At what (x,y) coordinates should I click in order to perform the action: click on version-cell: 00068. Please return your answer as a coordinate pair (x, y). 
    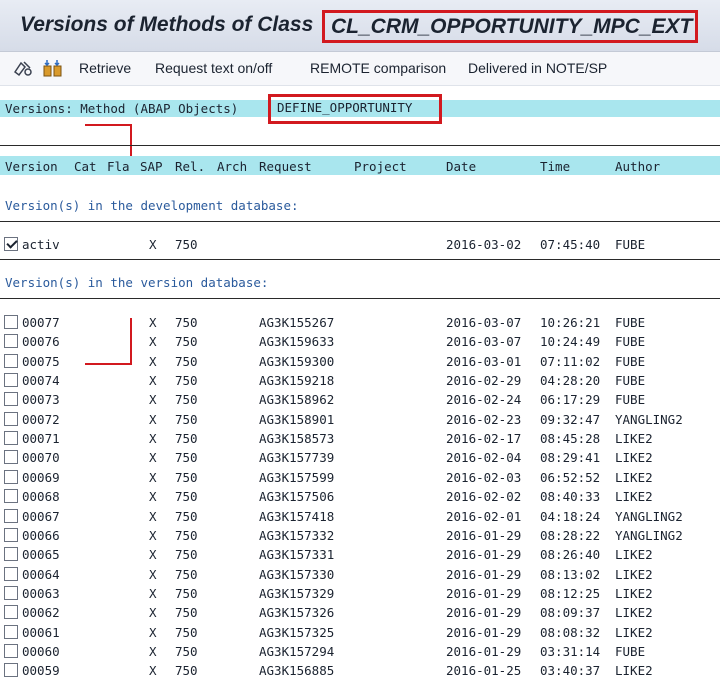
    Looking at the image, I should click on (41, 497).